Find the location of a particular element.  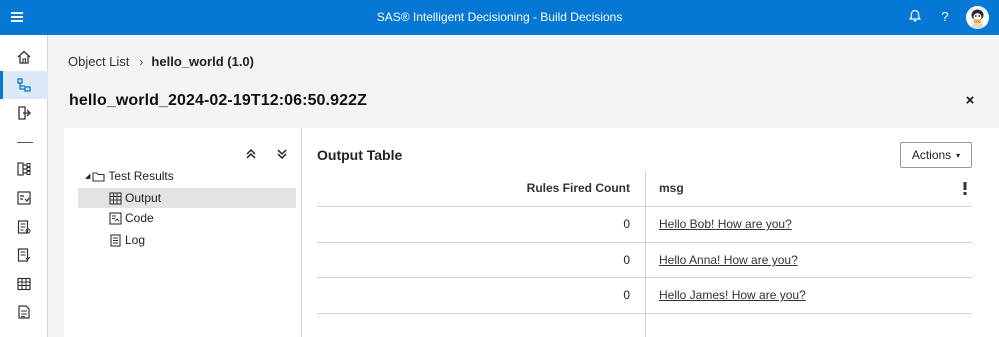

log-icon is located at coordinates (115, 240).